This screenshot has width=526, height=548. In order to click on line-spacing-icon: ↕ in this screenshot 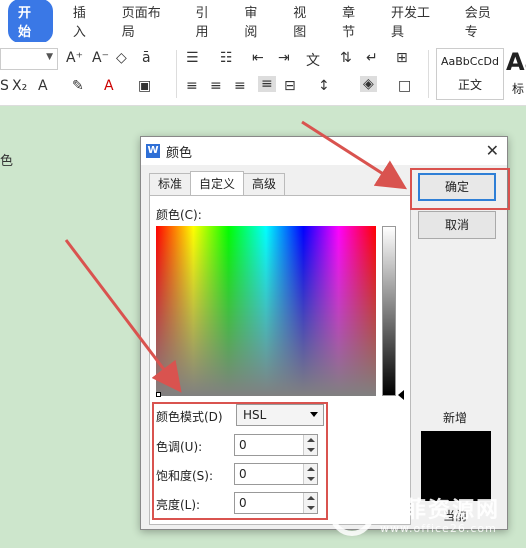, I will do `click(324, 86)`.